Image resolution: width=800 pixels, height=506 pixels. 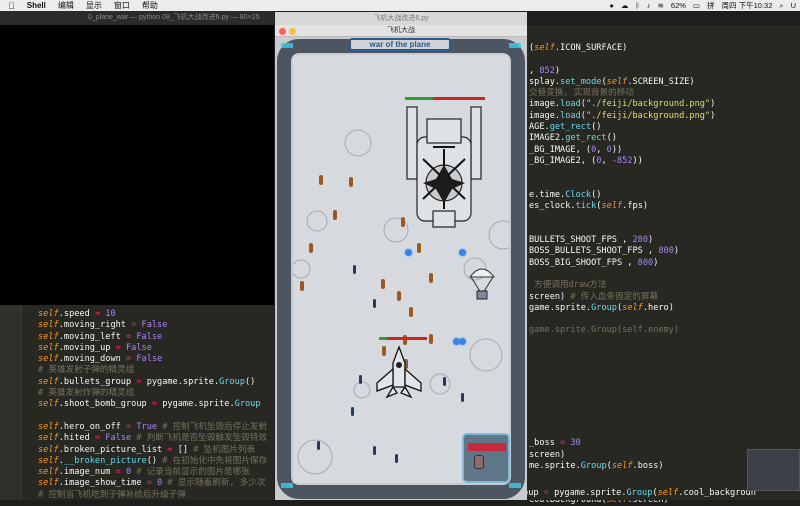 I want to click on code-line: game.sprite.Group(self.hero), so click(x=622, y=308).